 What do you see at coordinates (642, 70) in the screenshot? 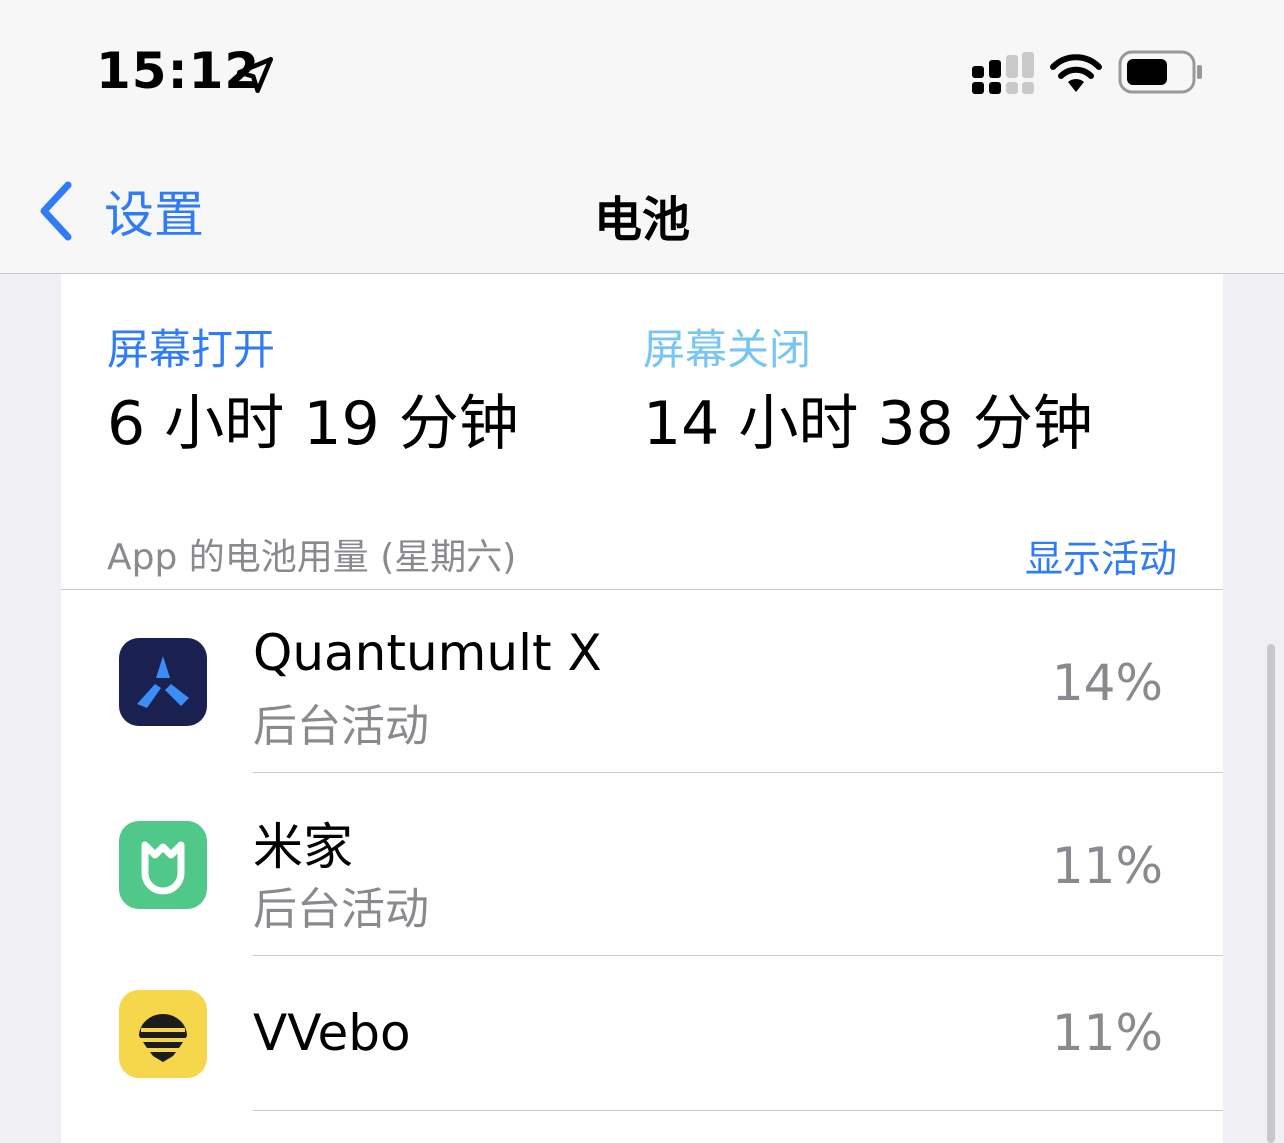
I see `status-bar: 15:12` at bounding box center [642, 70].